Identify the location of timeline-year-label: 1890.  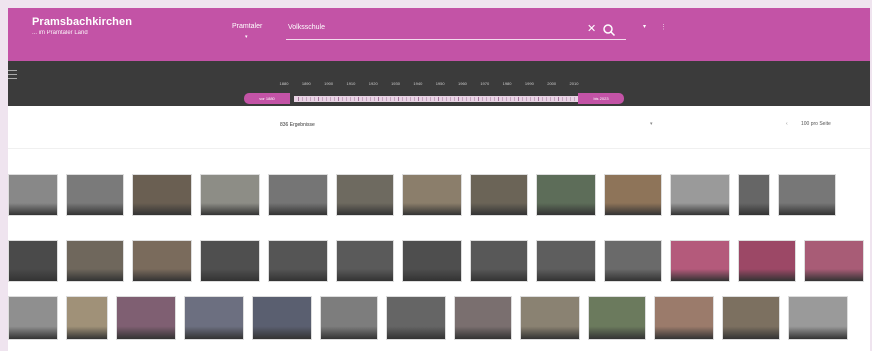
(306, 83).